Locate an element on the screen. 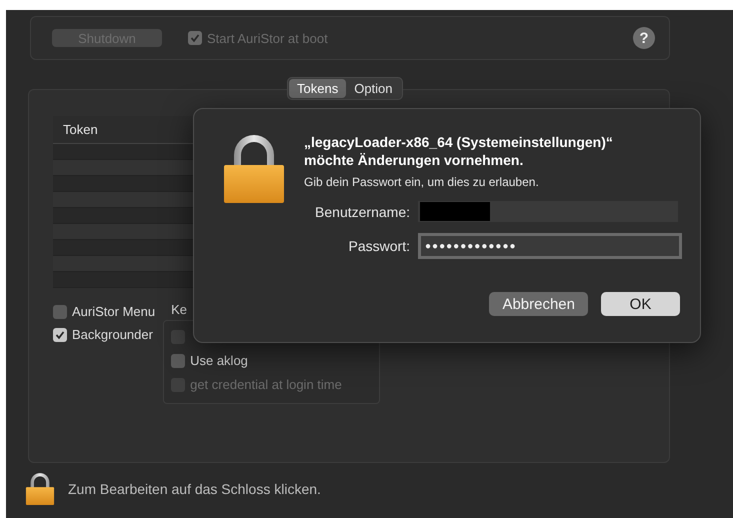 This screenshot has width=733, height=518. status-text: Zum Bearbeiten auf das Schloss klicken. is located at coordinates (194, 489).